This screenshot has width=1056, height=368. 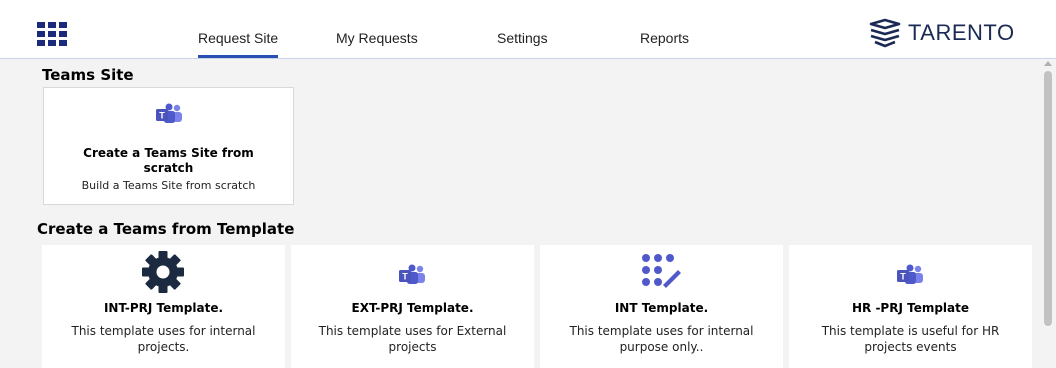 I want to click on tab-settings: Settings, so click(x=522, y=44).